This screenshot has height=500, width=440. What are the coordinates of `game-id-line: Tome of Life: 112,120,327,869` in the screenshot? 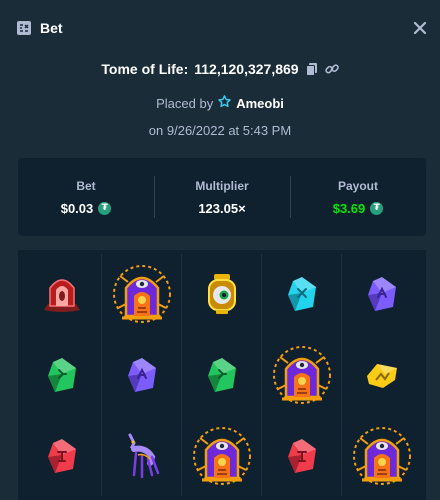 It's located at (220, 69).